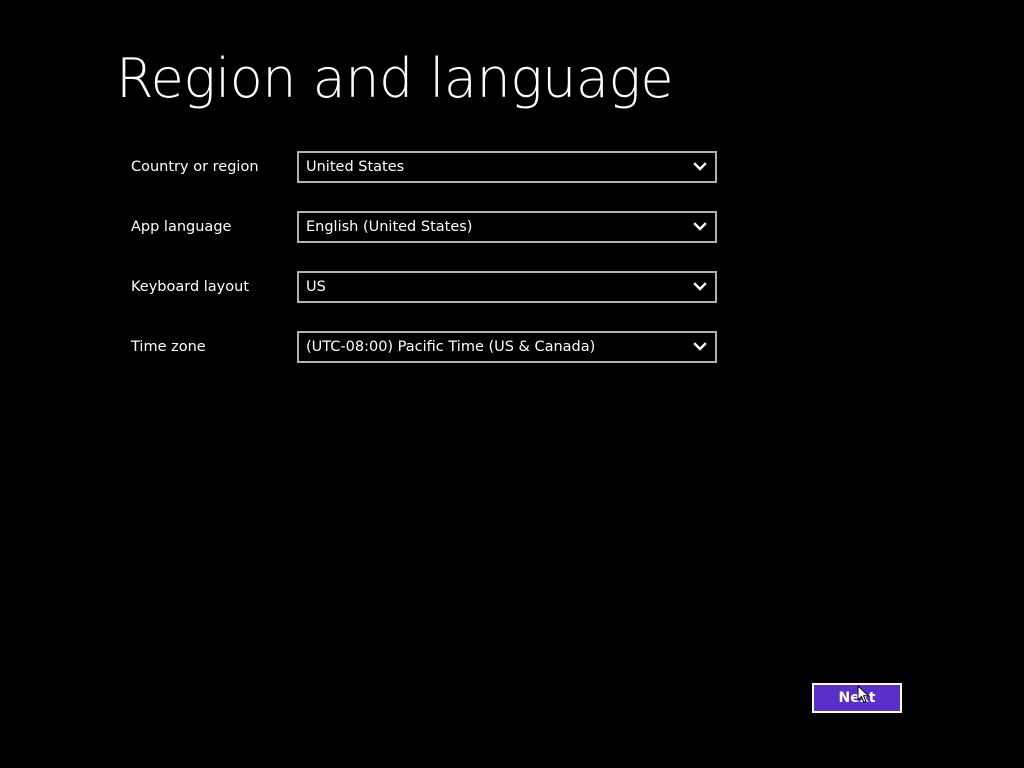 The height and width of the screenshot is (768, 1024). I want to click on keyboard-layout-value: US, so click(316, 287).